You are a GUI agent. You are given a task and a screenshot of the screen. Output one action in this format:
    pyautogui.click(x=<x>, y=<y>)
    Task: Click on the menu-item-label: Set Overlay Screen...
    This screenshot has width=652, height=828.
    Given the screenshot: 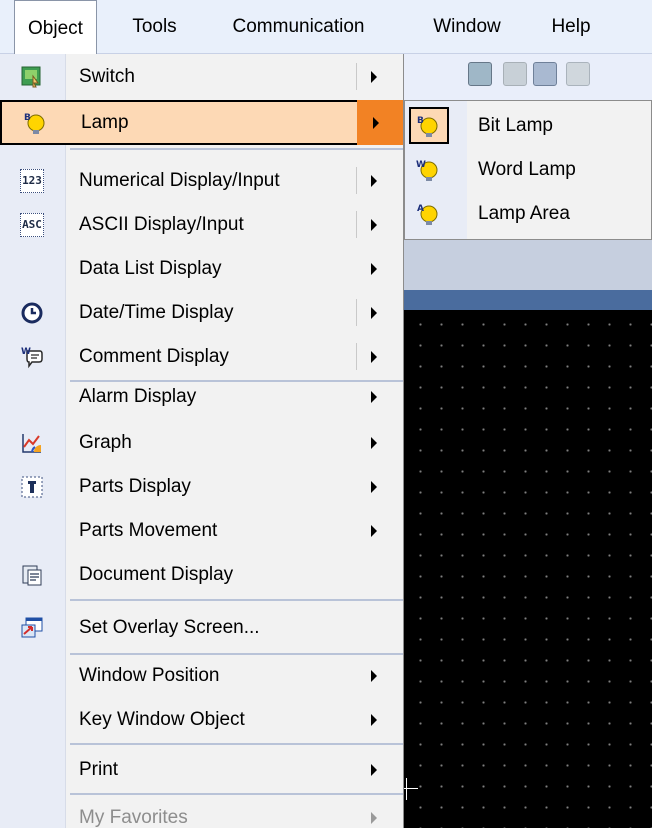 What is the action you would take?
    pyautogui.click(x=169, y=627)
    